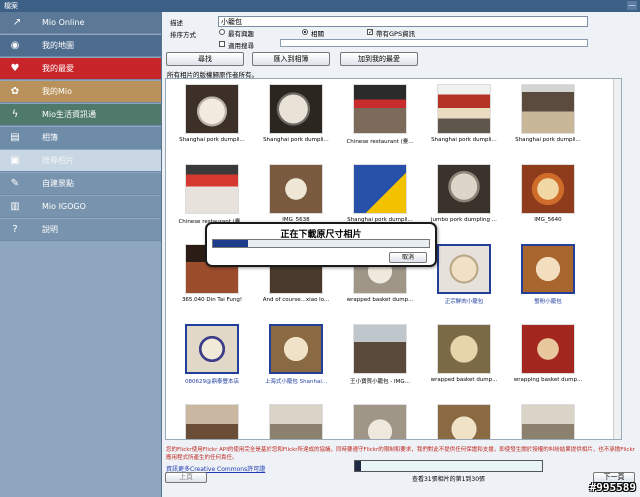 The image size is (640, 497). What do you see at coordinates (15, 68) in the screenshot?
I see `heart-icon: ♥` at bounding box center [15, 68].